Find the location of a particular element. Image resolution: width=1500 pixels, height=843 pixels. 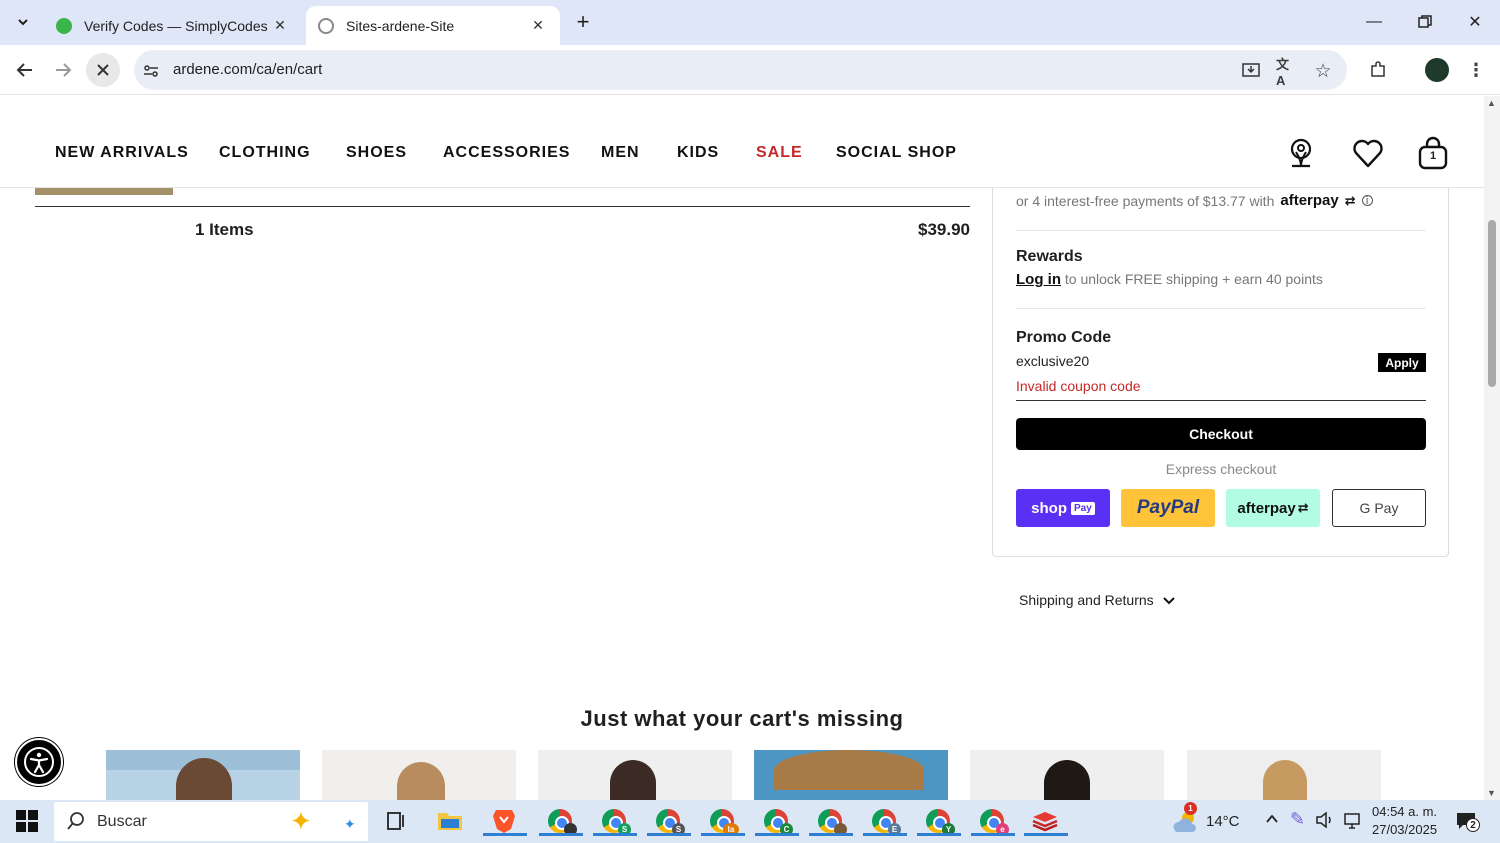

notifications-icon: 2 is located at coordinates (1467, 823).